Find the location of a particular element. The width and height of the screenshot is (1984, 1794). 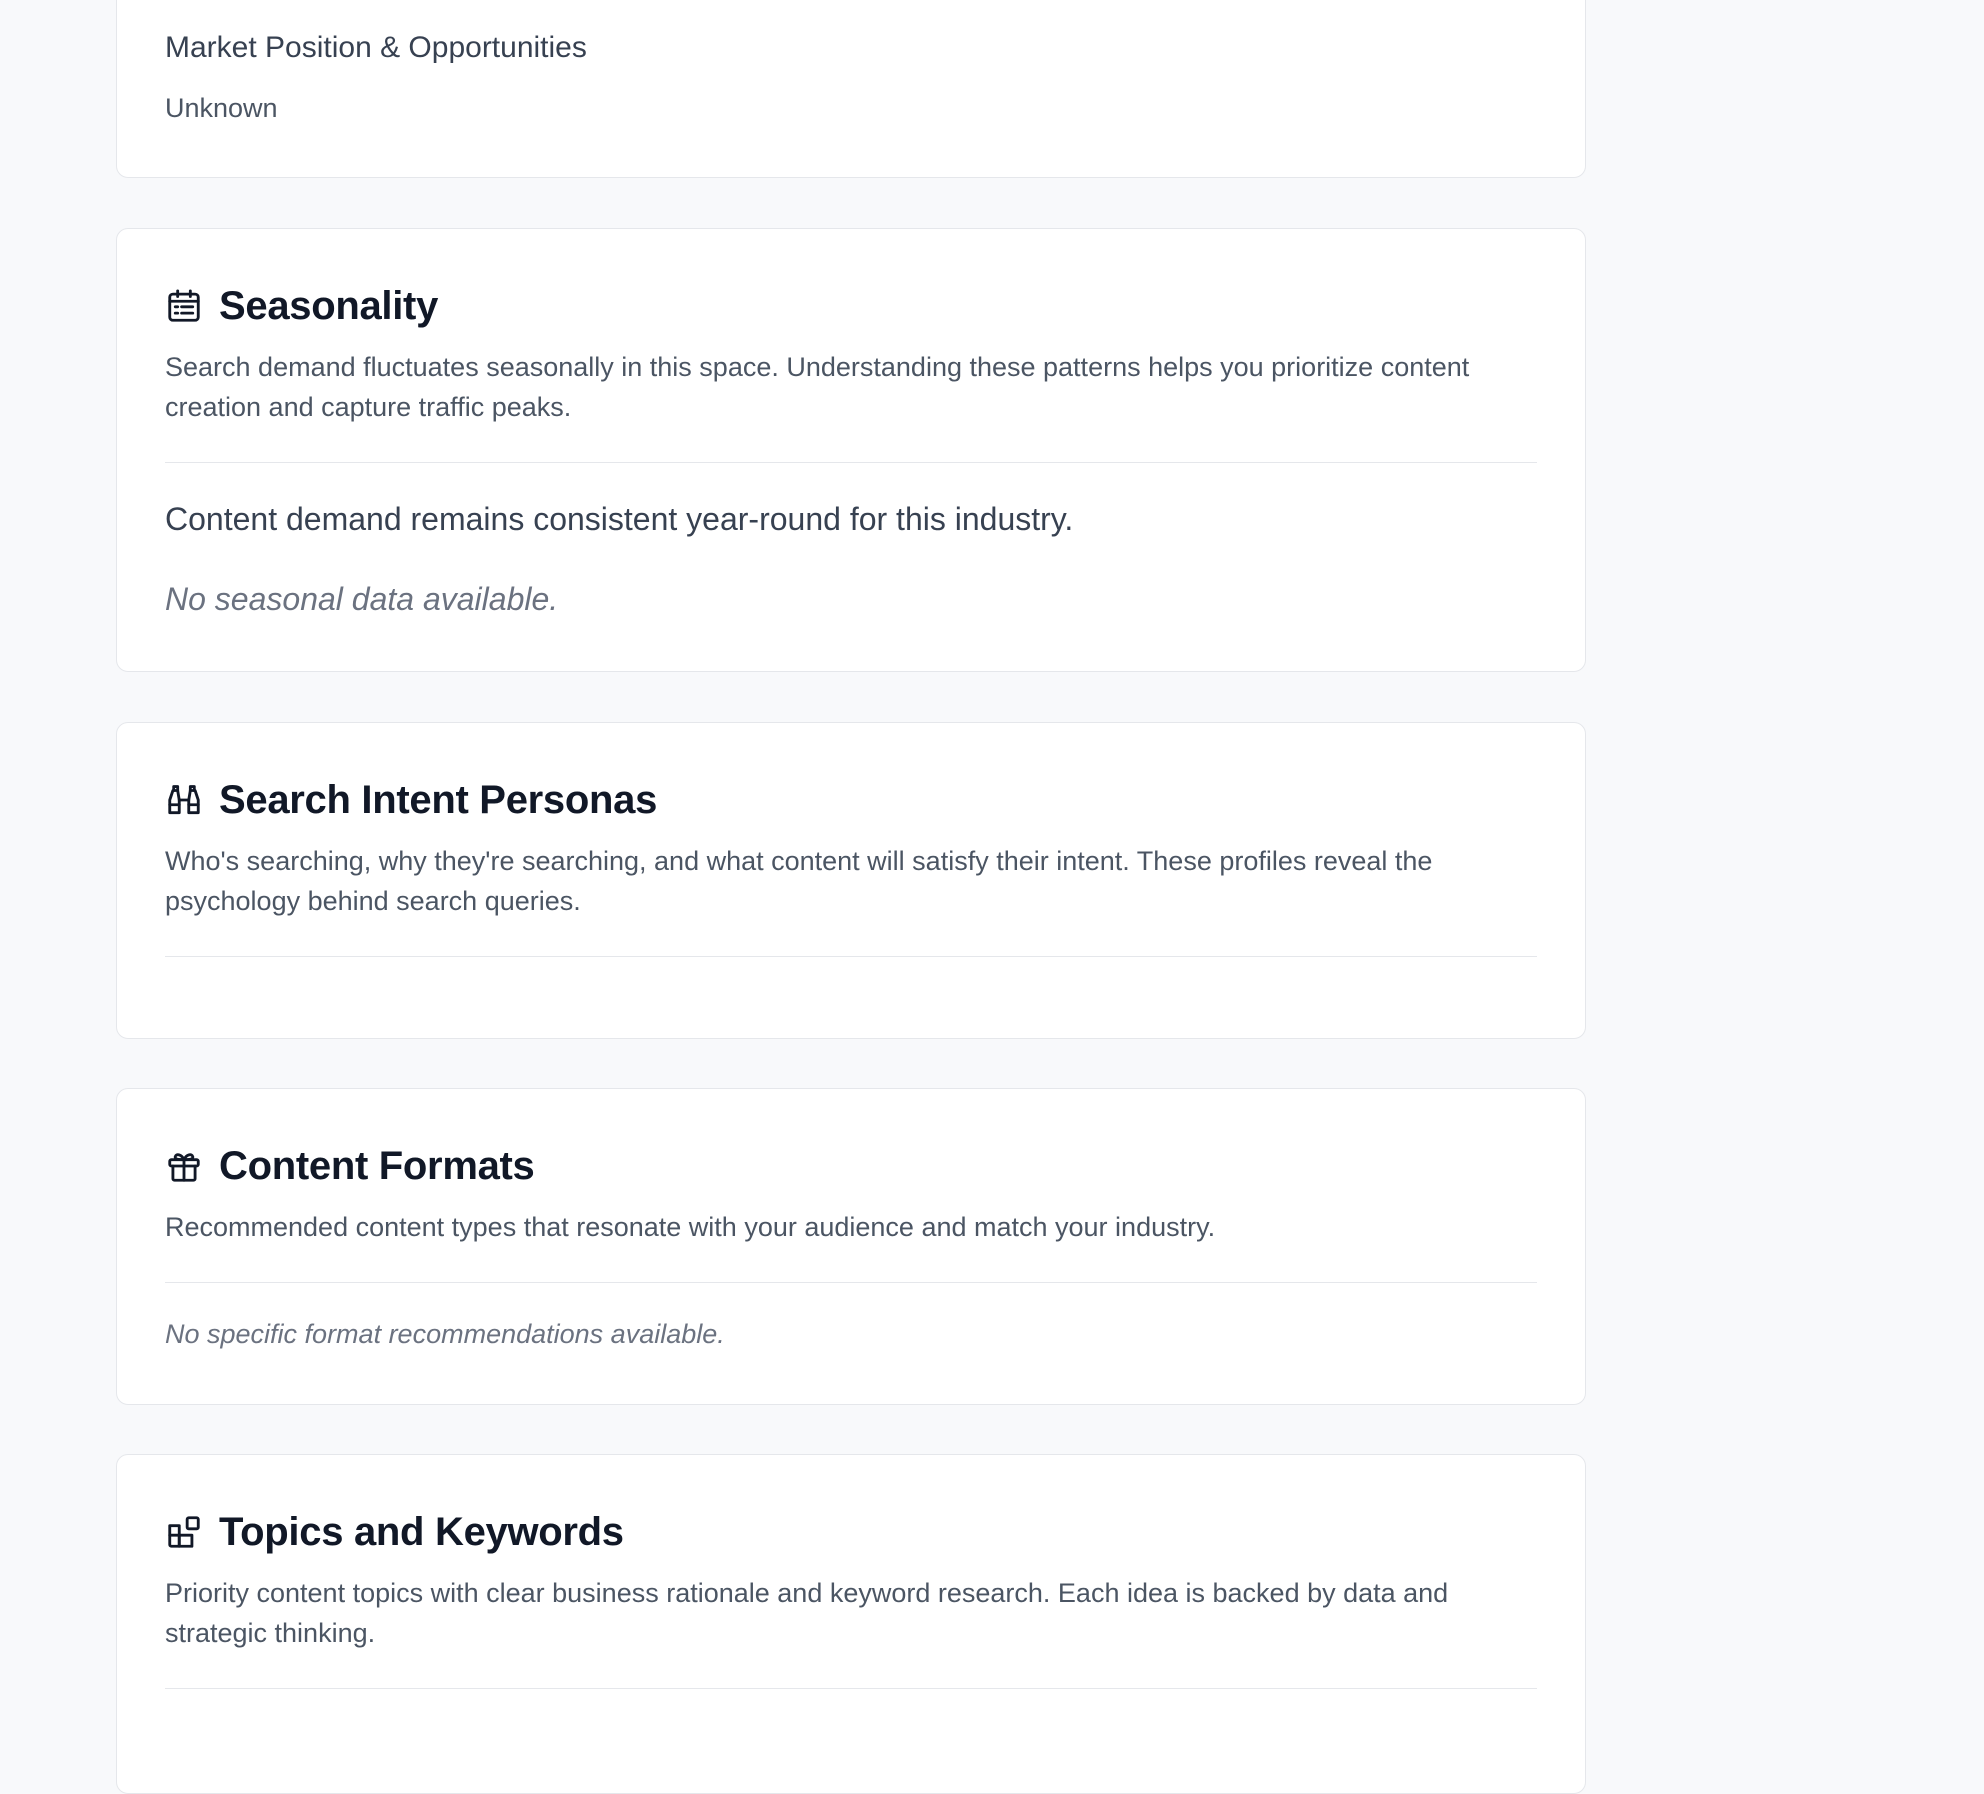

personas-header: Search Intent Personas is located at coordinates (851, 800).